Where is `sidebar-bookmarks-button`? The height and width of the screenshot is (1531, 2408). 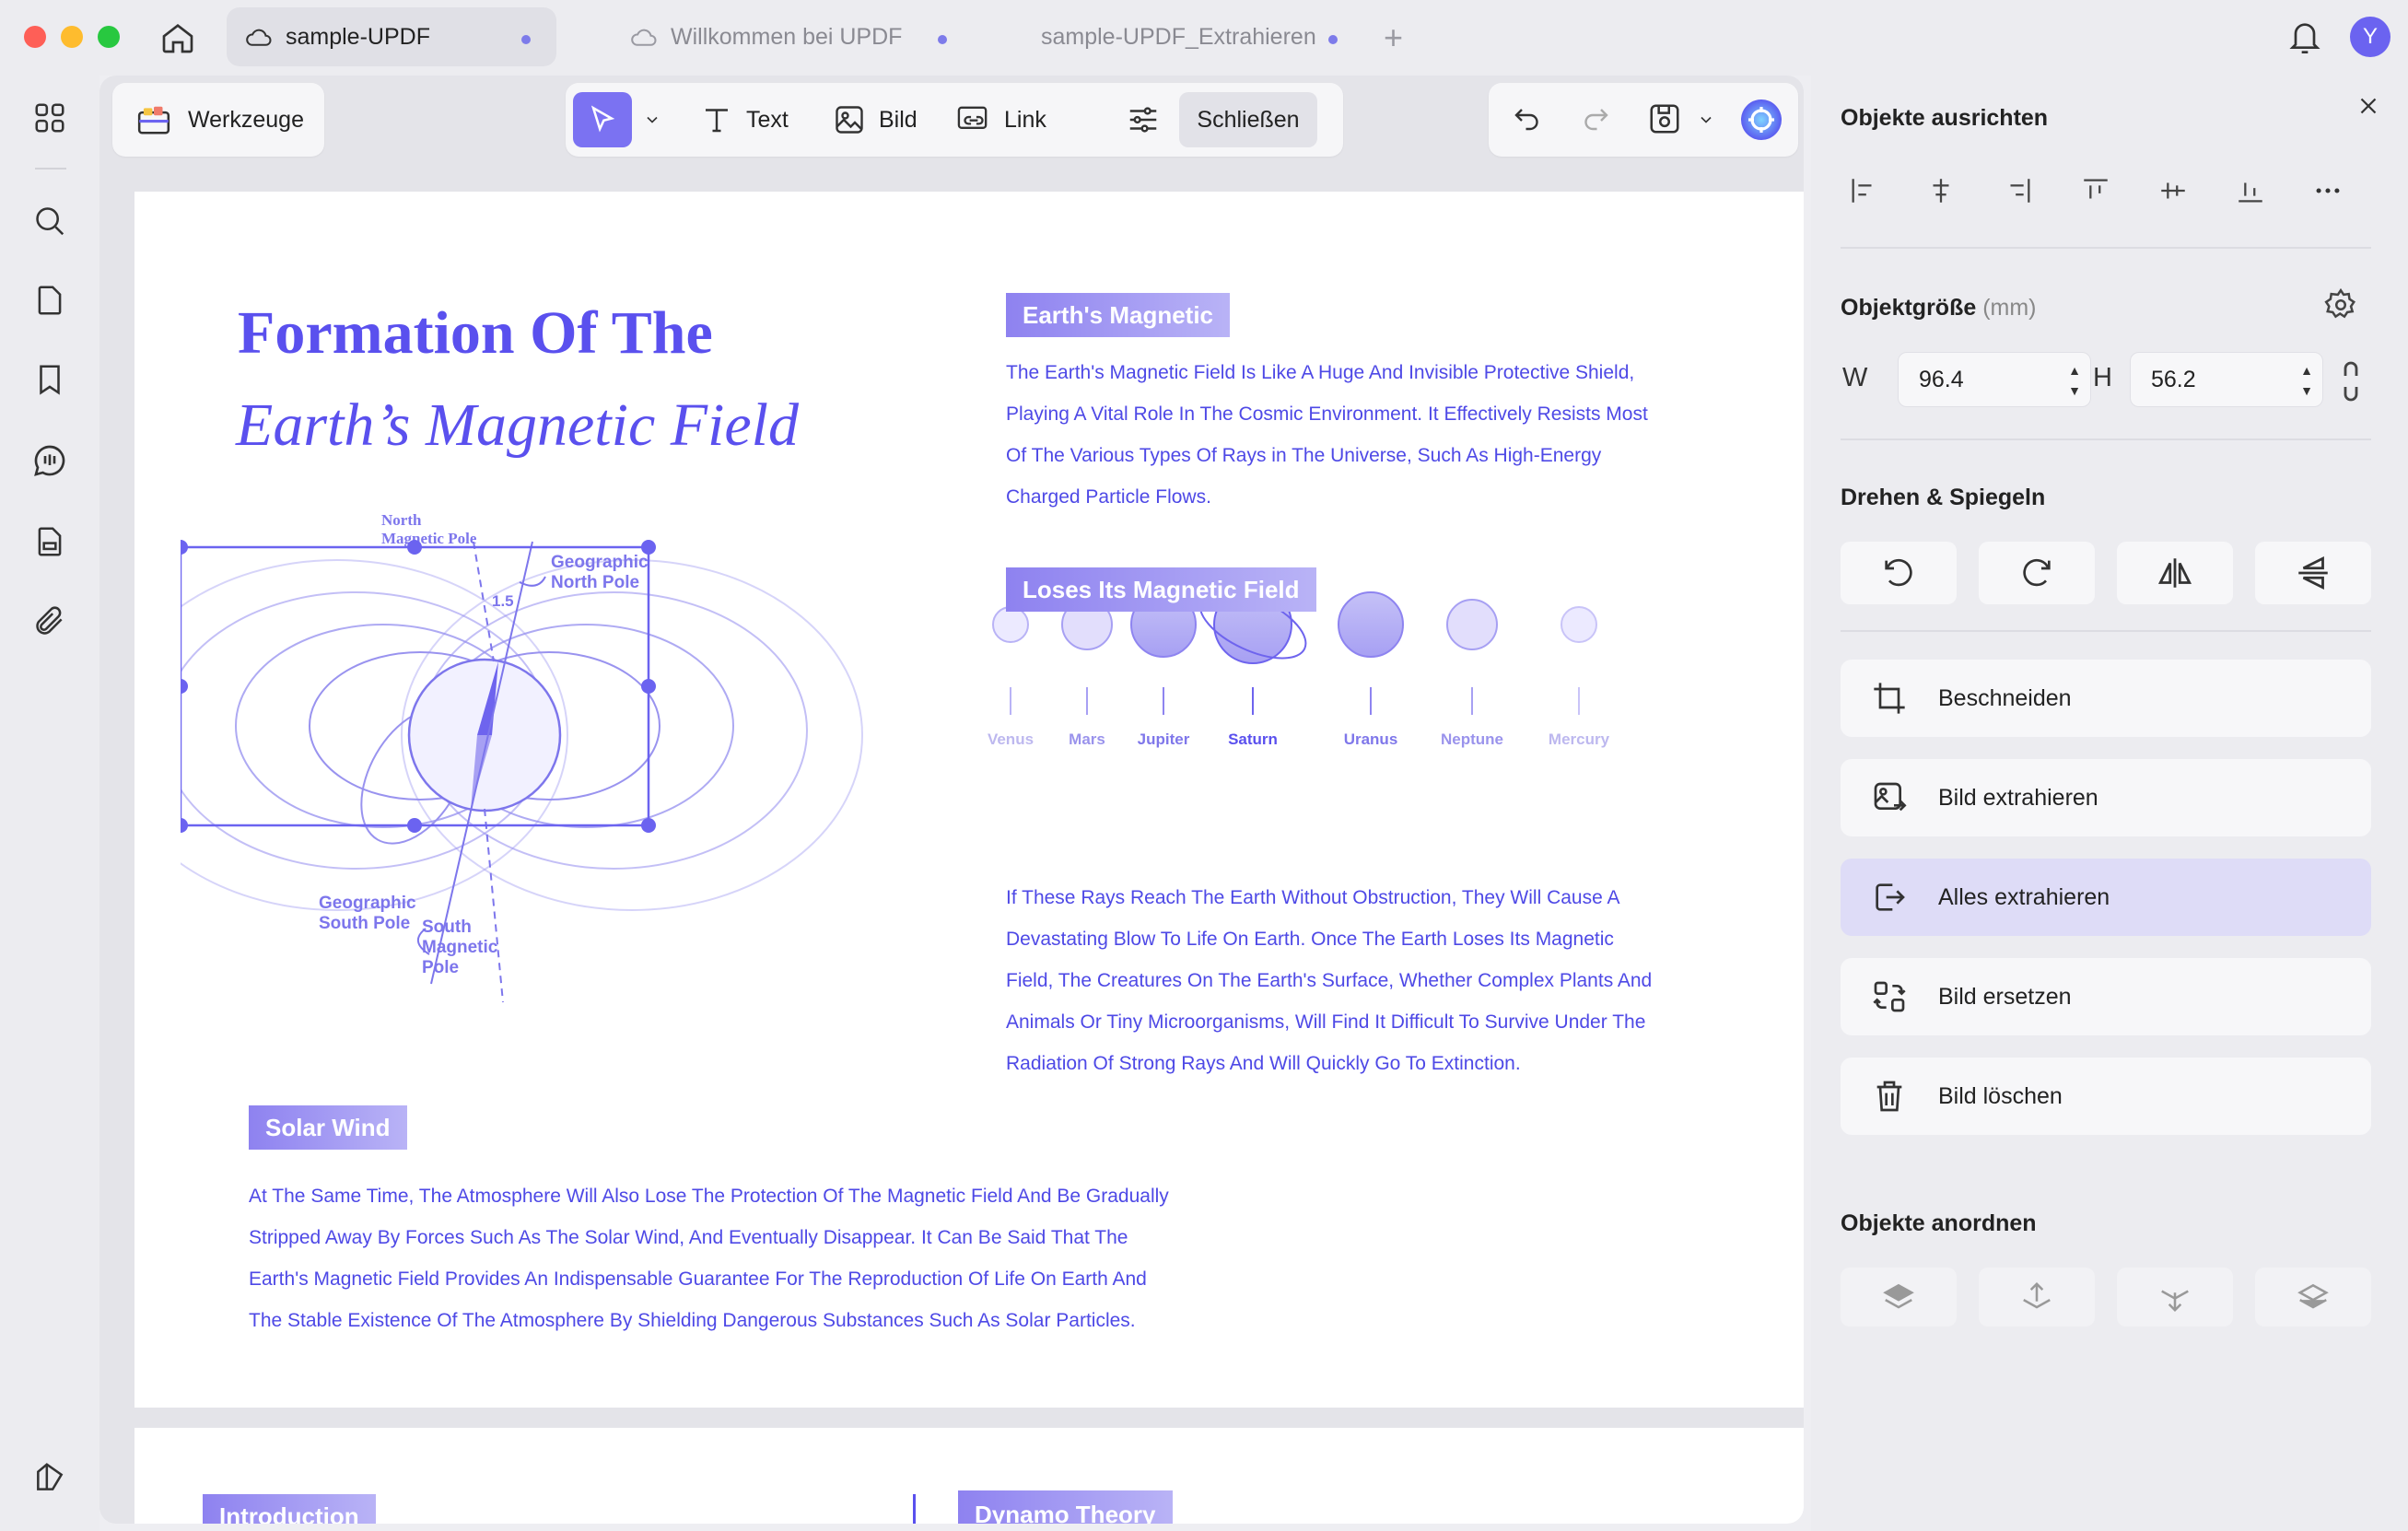 sidebar-bookmarks-button is located at coordinates (50, 379).